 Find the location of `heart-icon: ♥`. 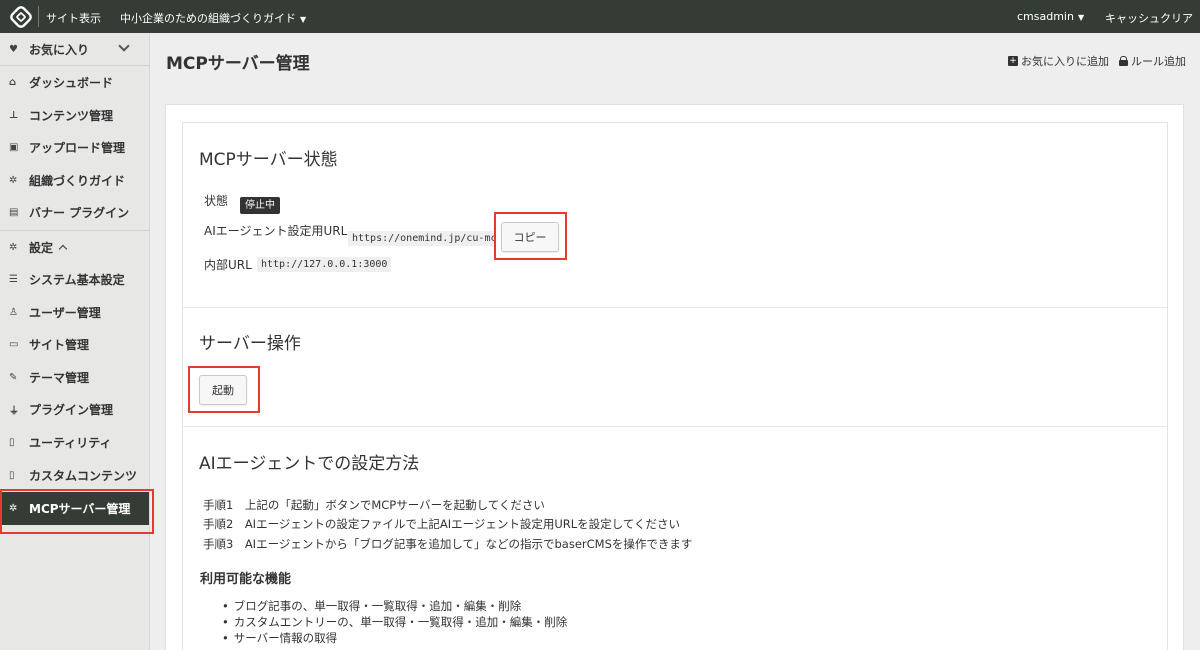

heart-icon: ♥ is located at coordinates (13, 49).